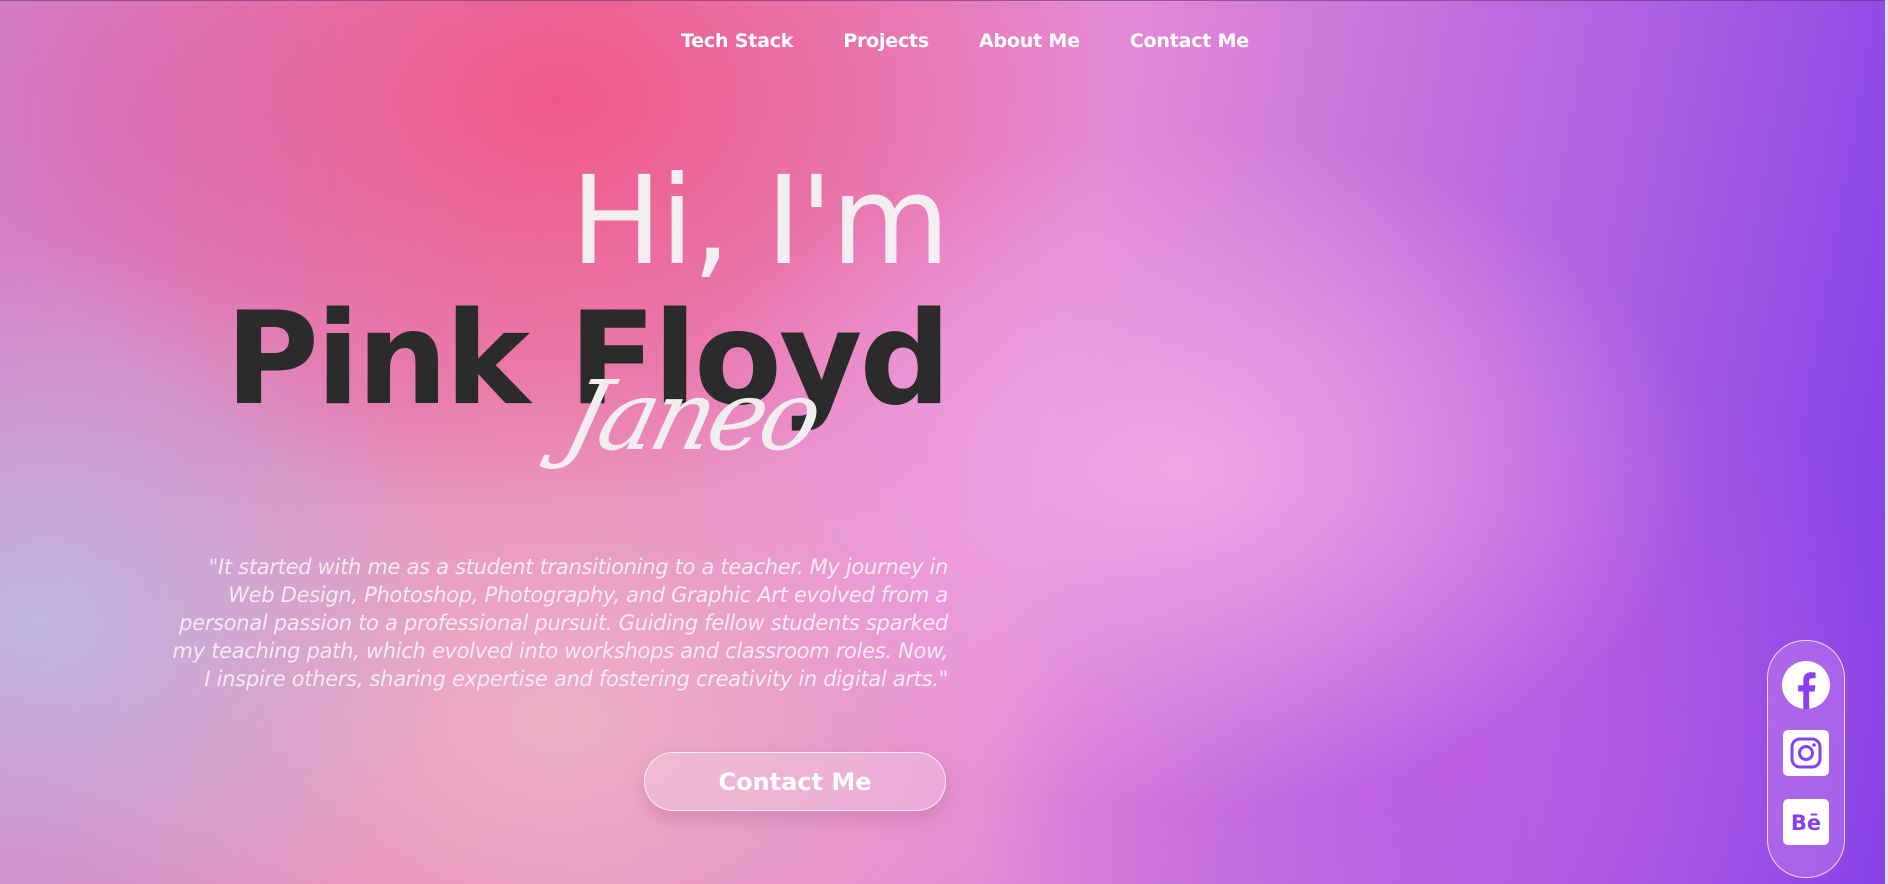  I want to click on hero-greeting: Hi, I'm, so click(760, 221).